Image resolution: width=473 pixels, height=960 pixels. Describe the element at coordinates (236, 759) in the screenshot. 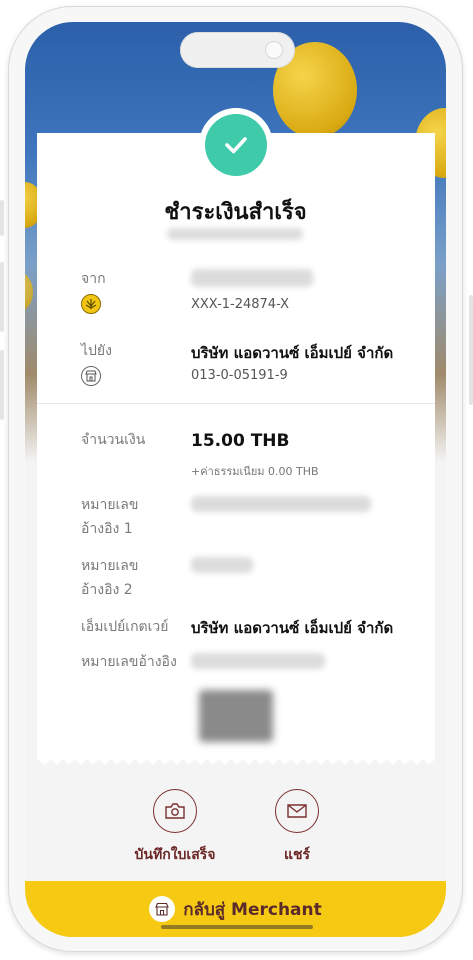

I see `receipt-torn-edge` at that location.